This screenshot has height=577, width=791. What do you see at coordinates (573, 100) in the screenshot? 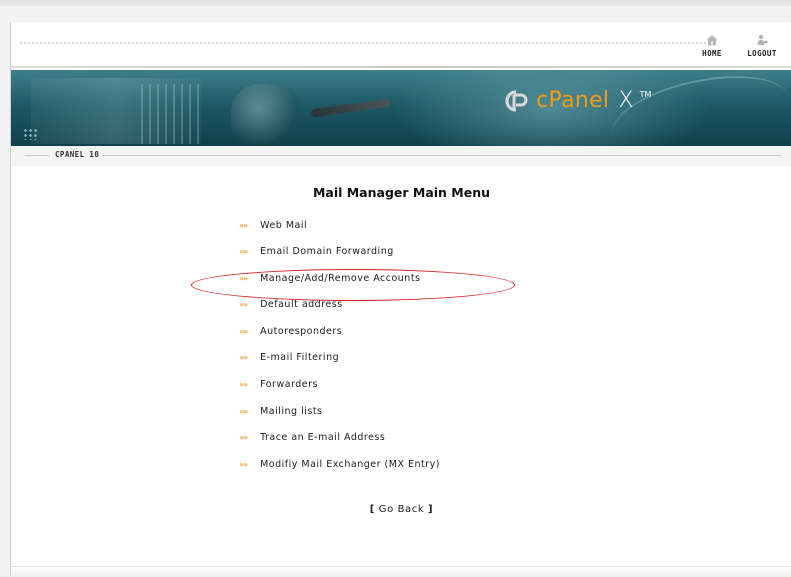
I see `brand-name: cPanel` at bounding box center [573, 100].